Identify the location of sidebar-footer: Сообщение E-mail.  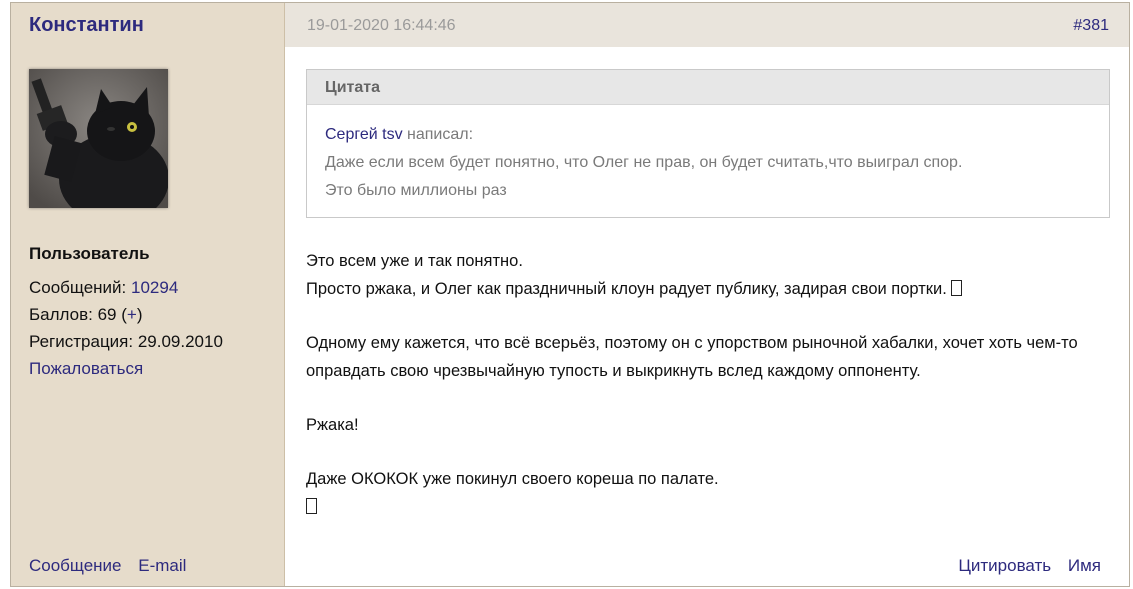
(113, 566).